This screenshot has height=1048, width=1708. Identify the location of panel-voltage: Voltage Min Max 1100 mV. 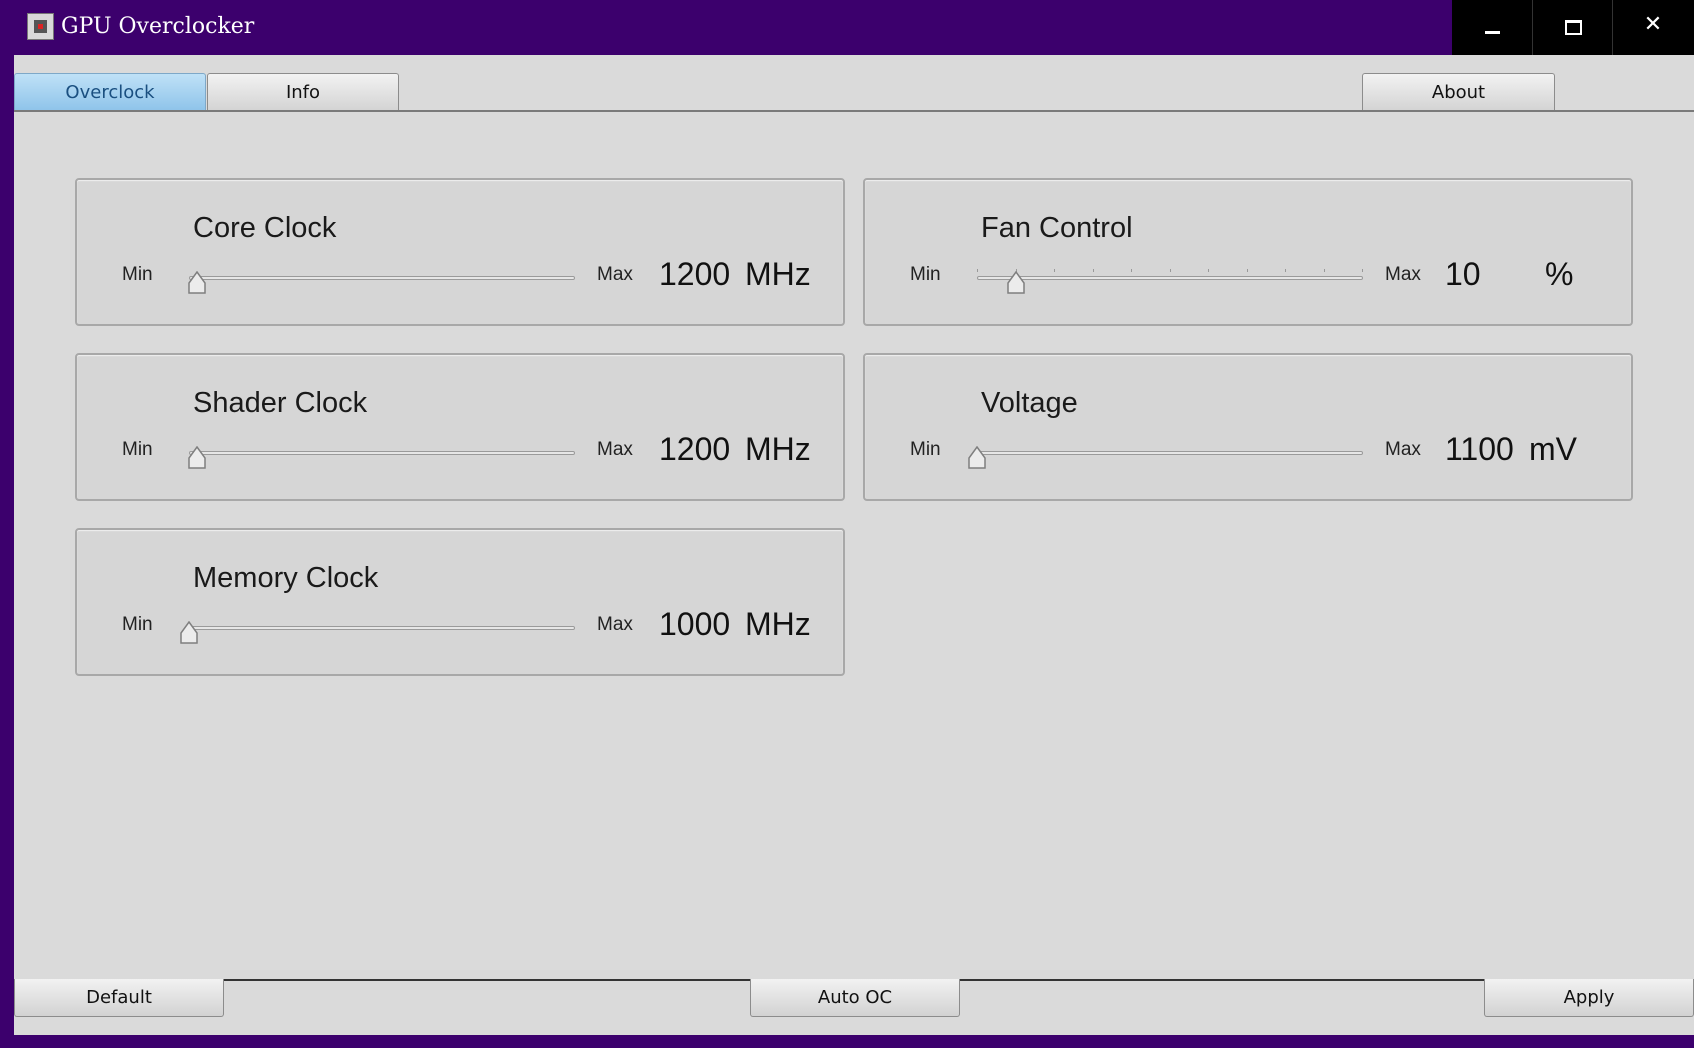
(1248, 427).